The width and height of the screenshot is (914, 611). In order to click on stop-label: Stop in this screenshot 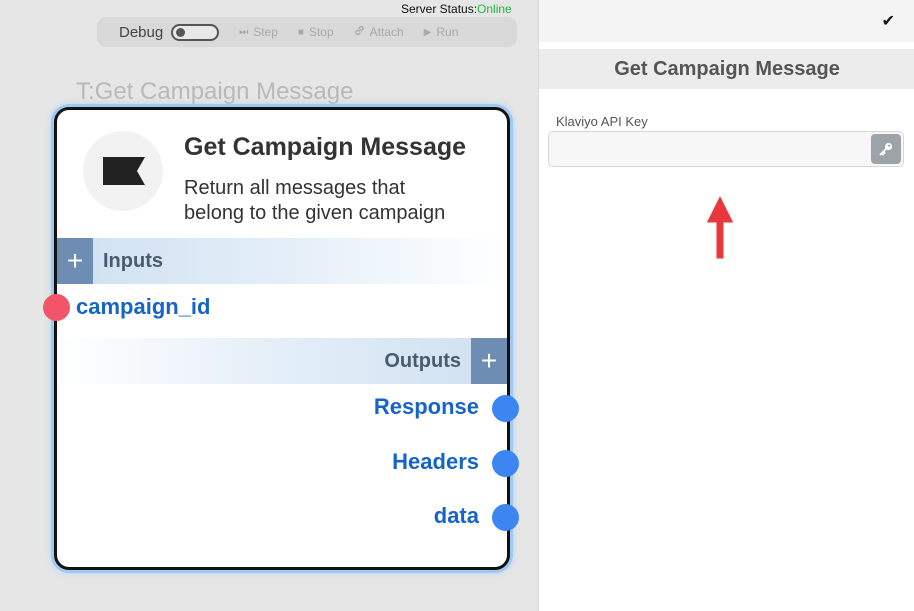, I will do `click(321, 32)`.